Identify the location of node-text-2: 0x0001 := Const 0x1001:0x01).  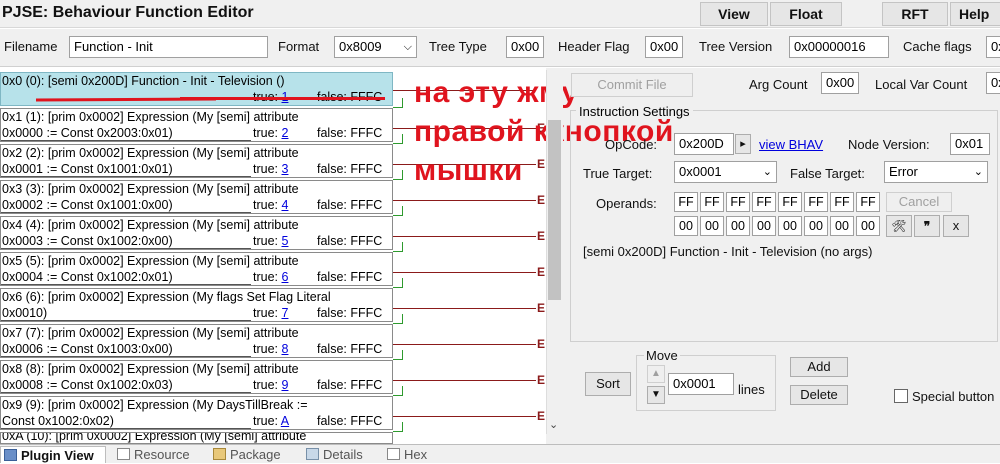
(87, 169).